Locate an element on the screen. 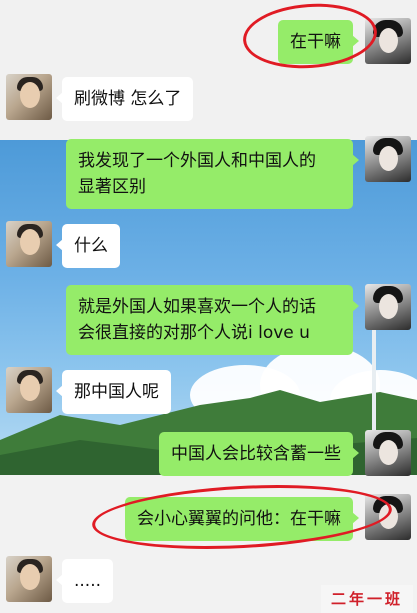 The image size is (417, 613). message-line: 显著区别 is located at coordinates (112, 187).